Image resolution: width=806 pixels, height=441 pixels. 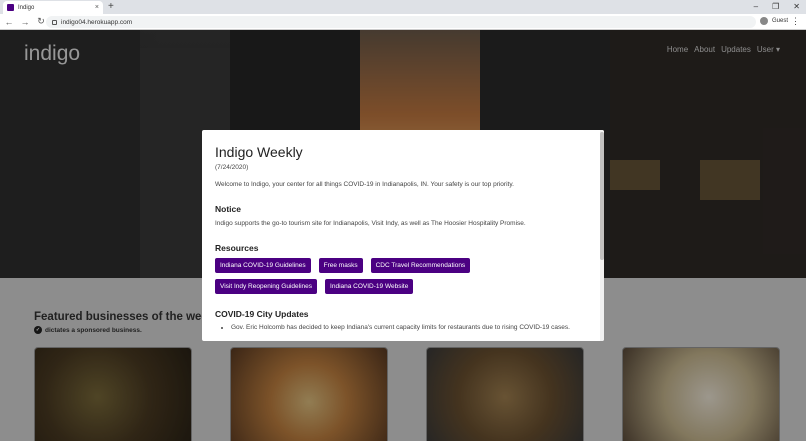 I want to click on tab-title: Indigo, so click(x=26, y=7).